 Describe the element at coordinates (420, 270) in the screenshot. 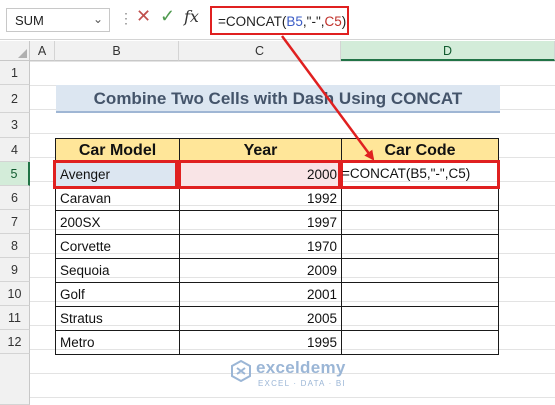

I see `cell-d9` at that location.